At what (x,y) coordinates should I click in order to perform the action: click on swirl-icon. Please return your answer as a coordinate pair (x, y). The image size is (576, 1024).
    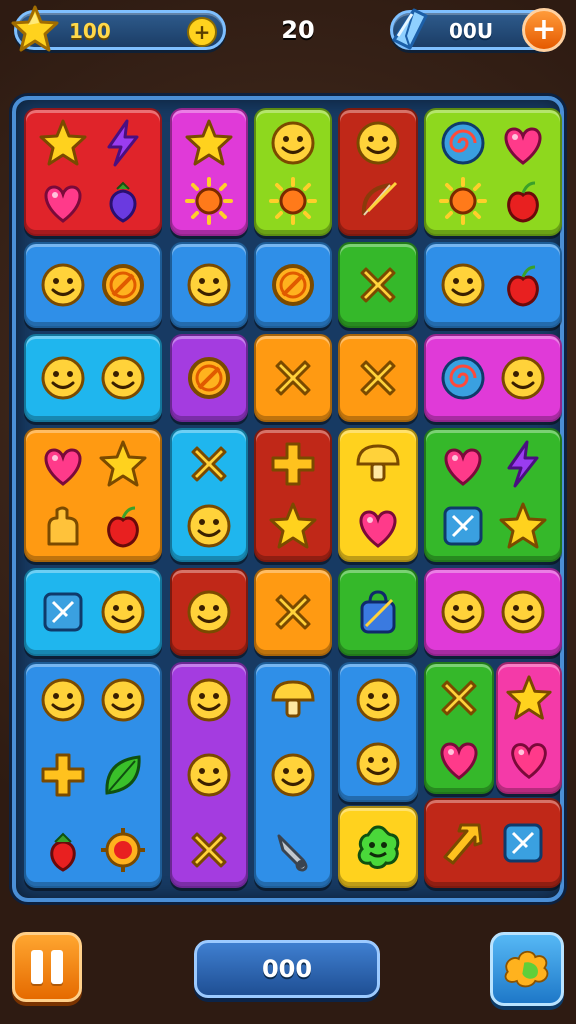
    Looking at the image, I should click on (463, 143).